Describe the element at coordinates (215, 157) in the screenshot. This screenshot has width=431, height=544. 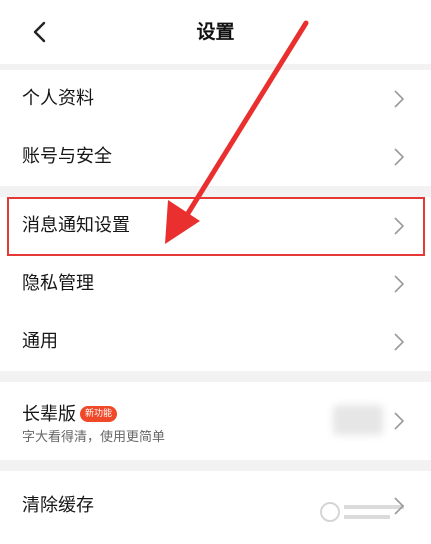
I see `settings-item-account-security: 账号与安全` at that location.